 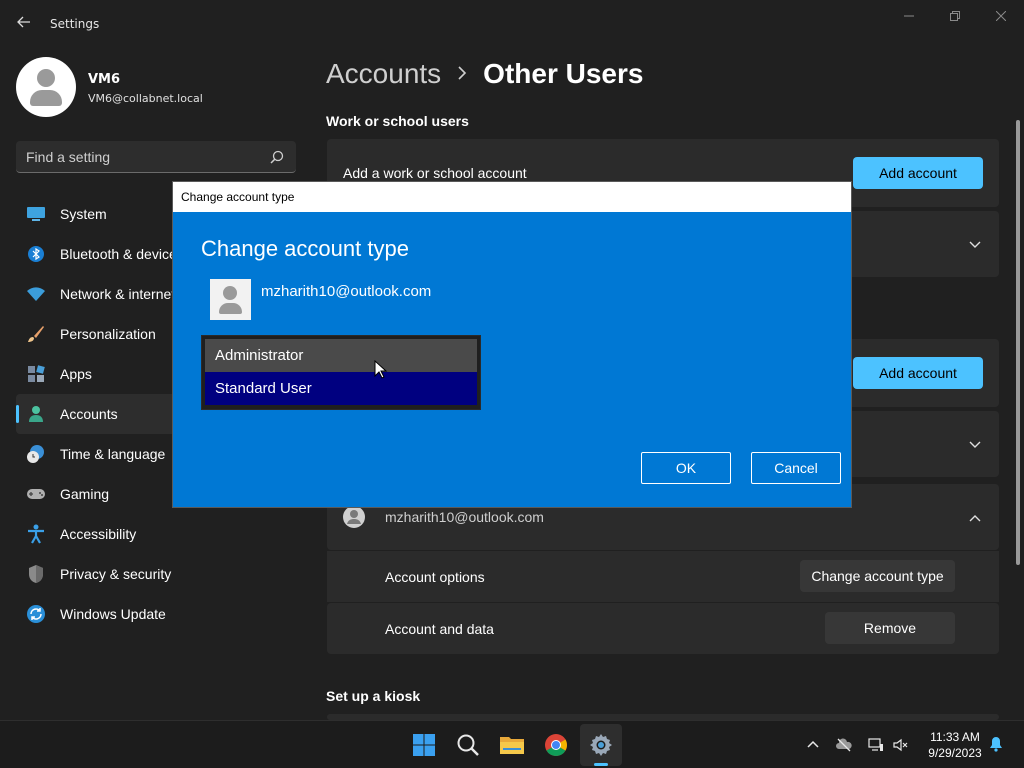 I want to click on sidebar-item-label: Network & internet, so click(x=118, y=294).